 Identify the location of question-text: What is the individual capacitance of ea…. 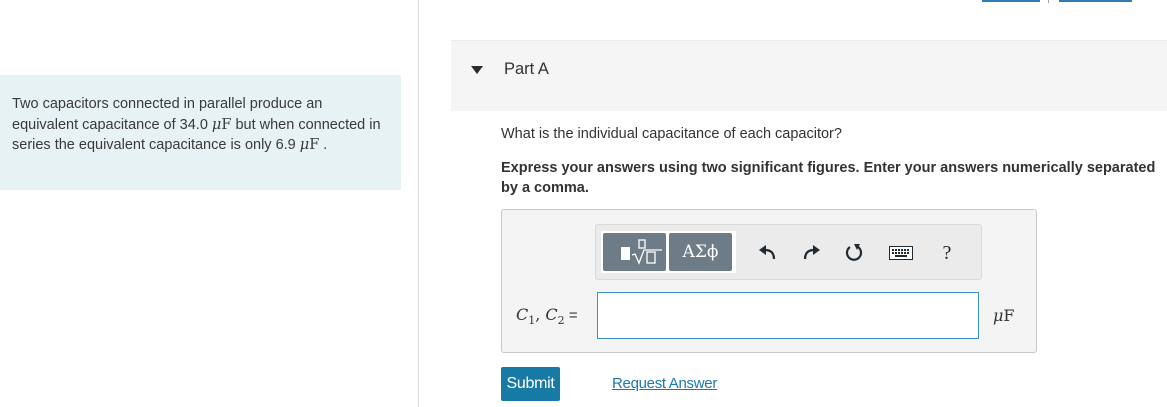
(671, 134).